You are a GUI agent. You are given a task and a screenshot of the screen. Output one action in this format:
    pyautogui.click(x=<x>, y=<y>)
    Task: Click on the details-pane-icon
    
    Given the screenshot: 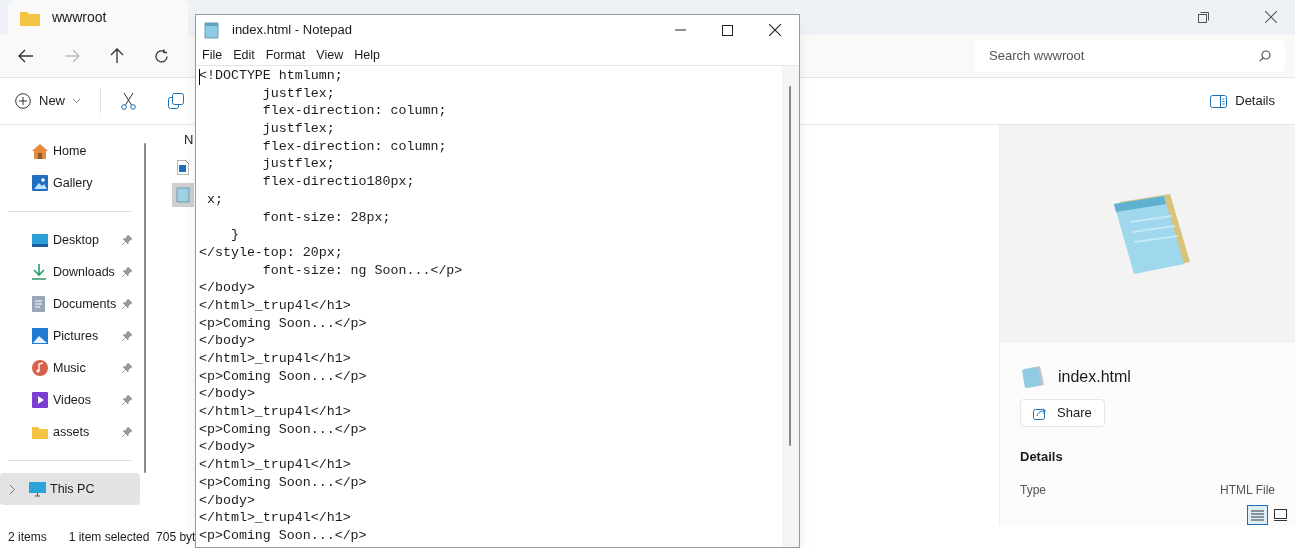 What is the action you would take?
    pyautogui.click(x=1219, y=101)
    